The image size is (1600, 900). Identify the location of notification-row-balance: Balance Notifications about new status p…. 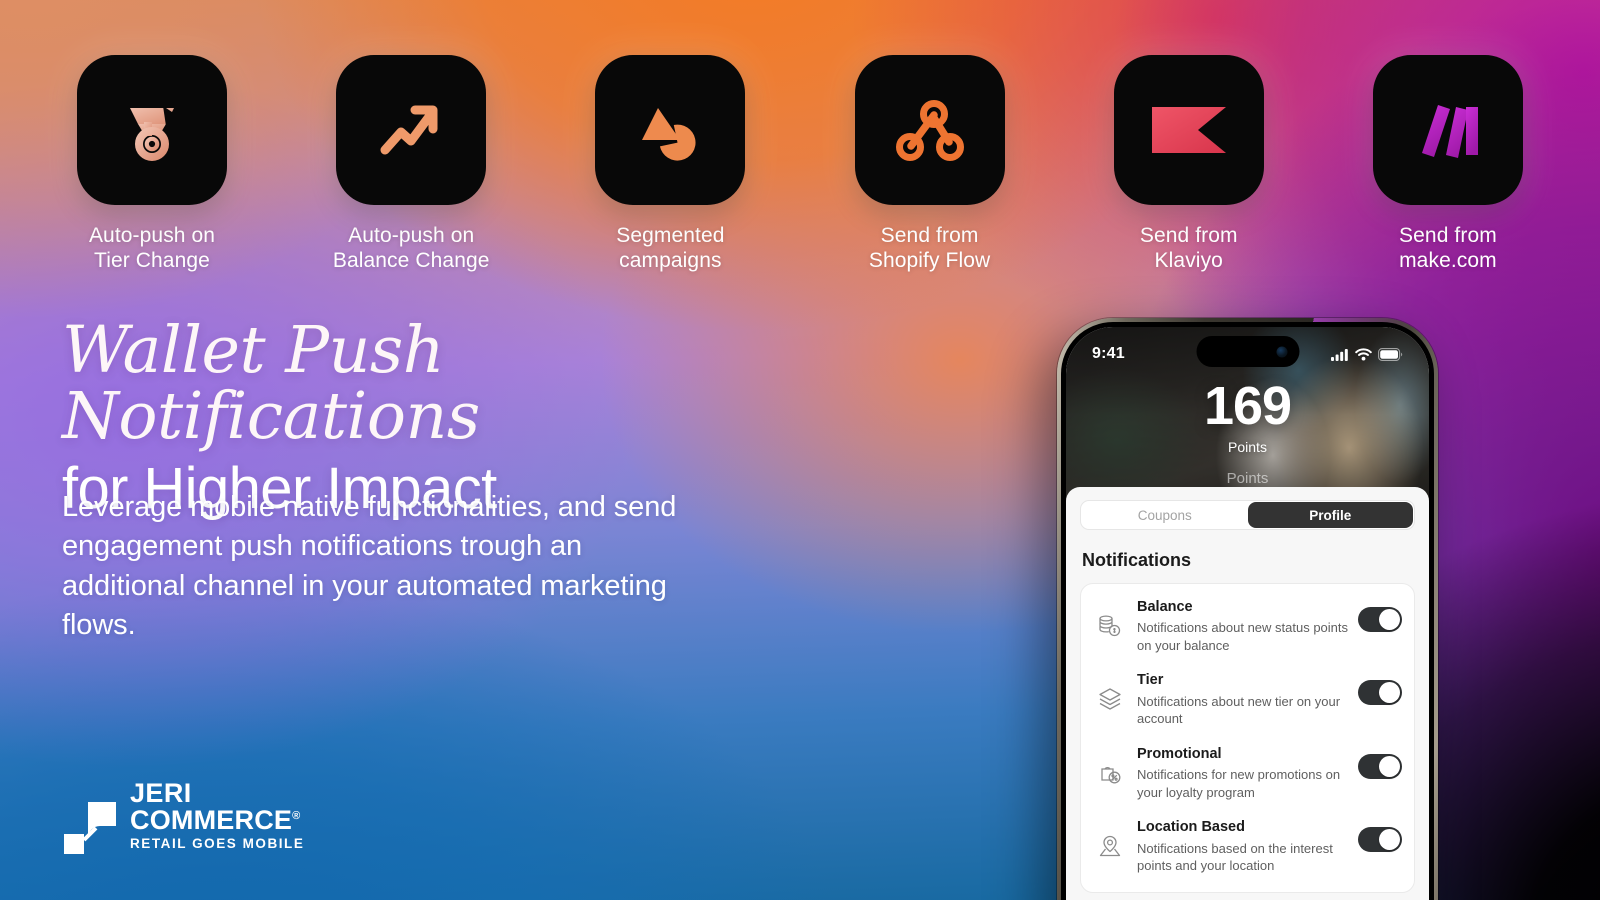
(1247, 626).